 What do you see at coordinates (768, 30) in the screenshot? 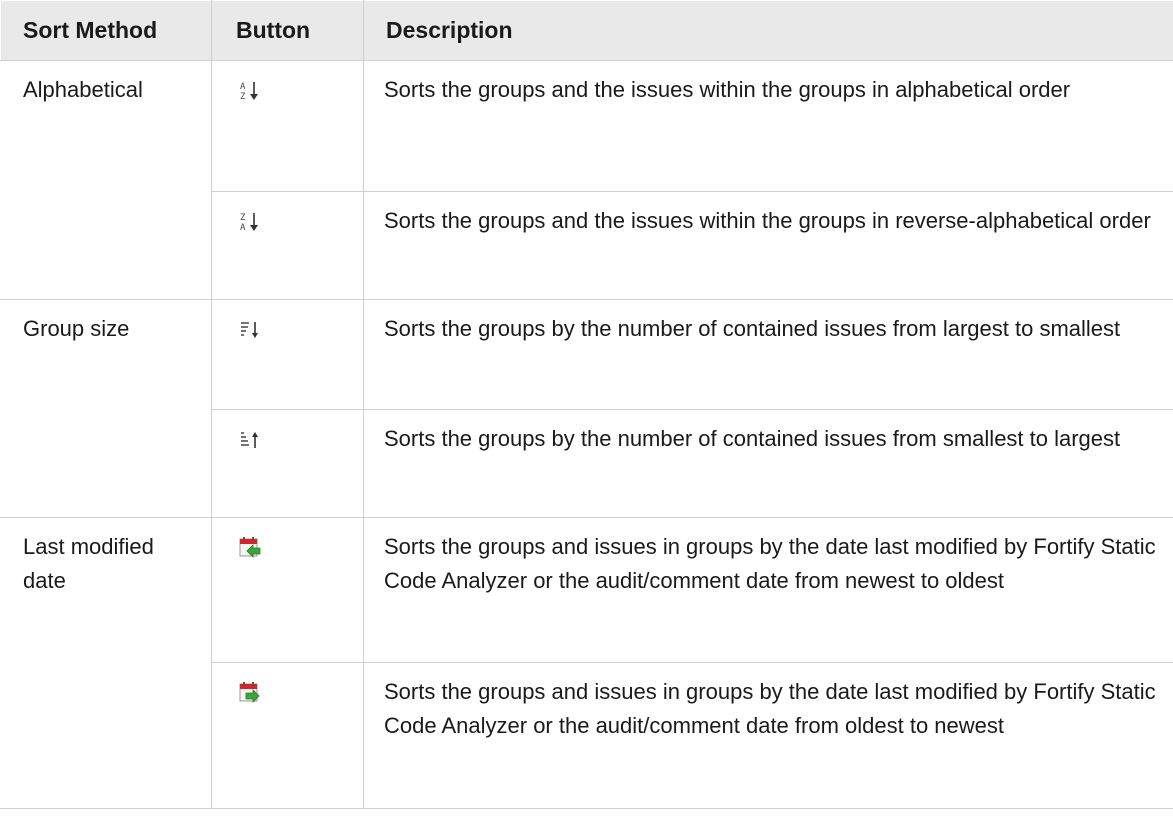
I see `header-description: Description` at bounding box center [768, 30].